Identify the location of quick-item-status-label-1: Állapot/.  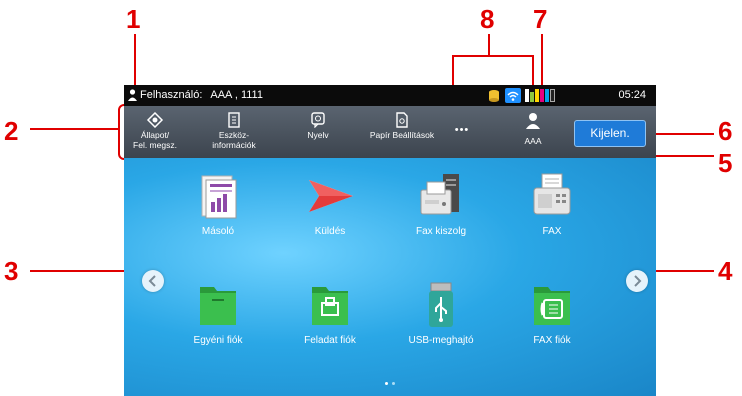
(155, 135).